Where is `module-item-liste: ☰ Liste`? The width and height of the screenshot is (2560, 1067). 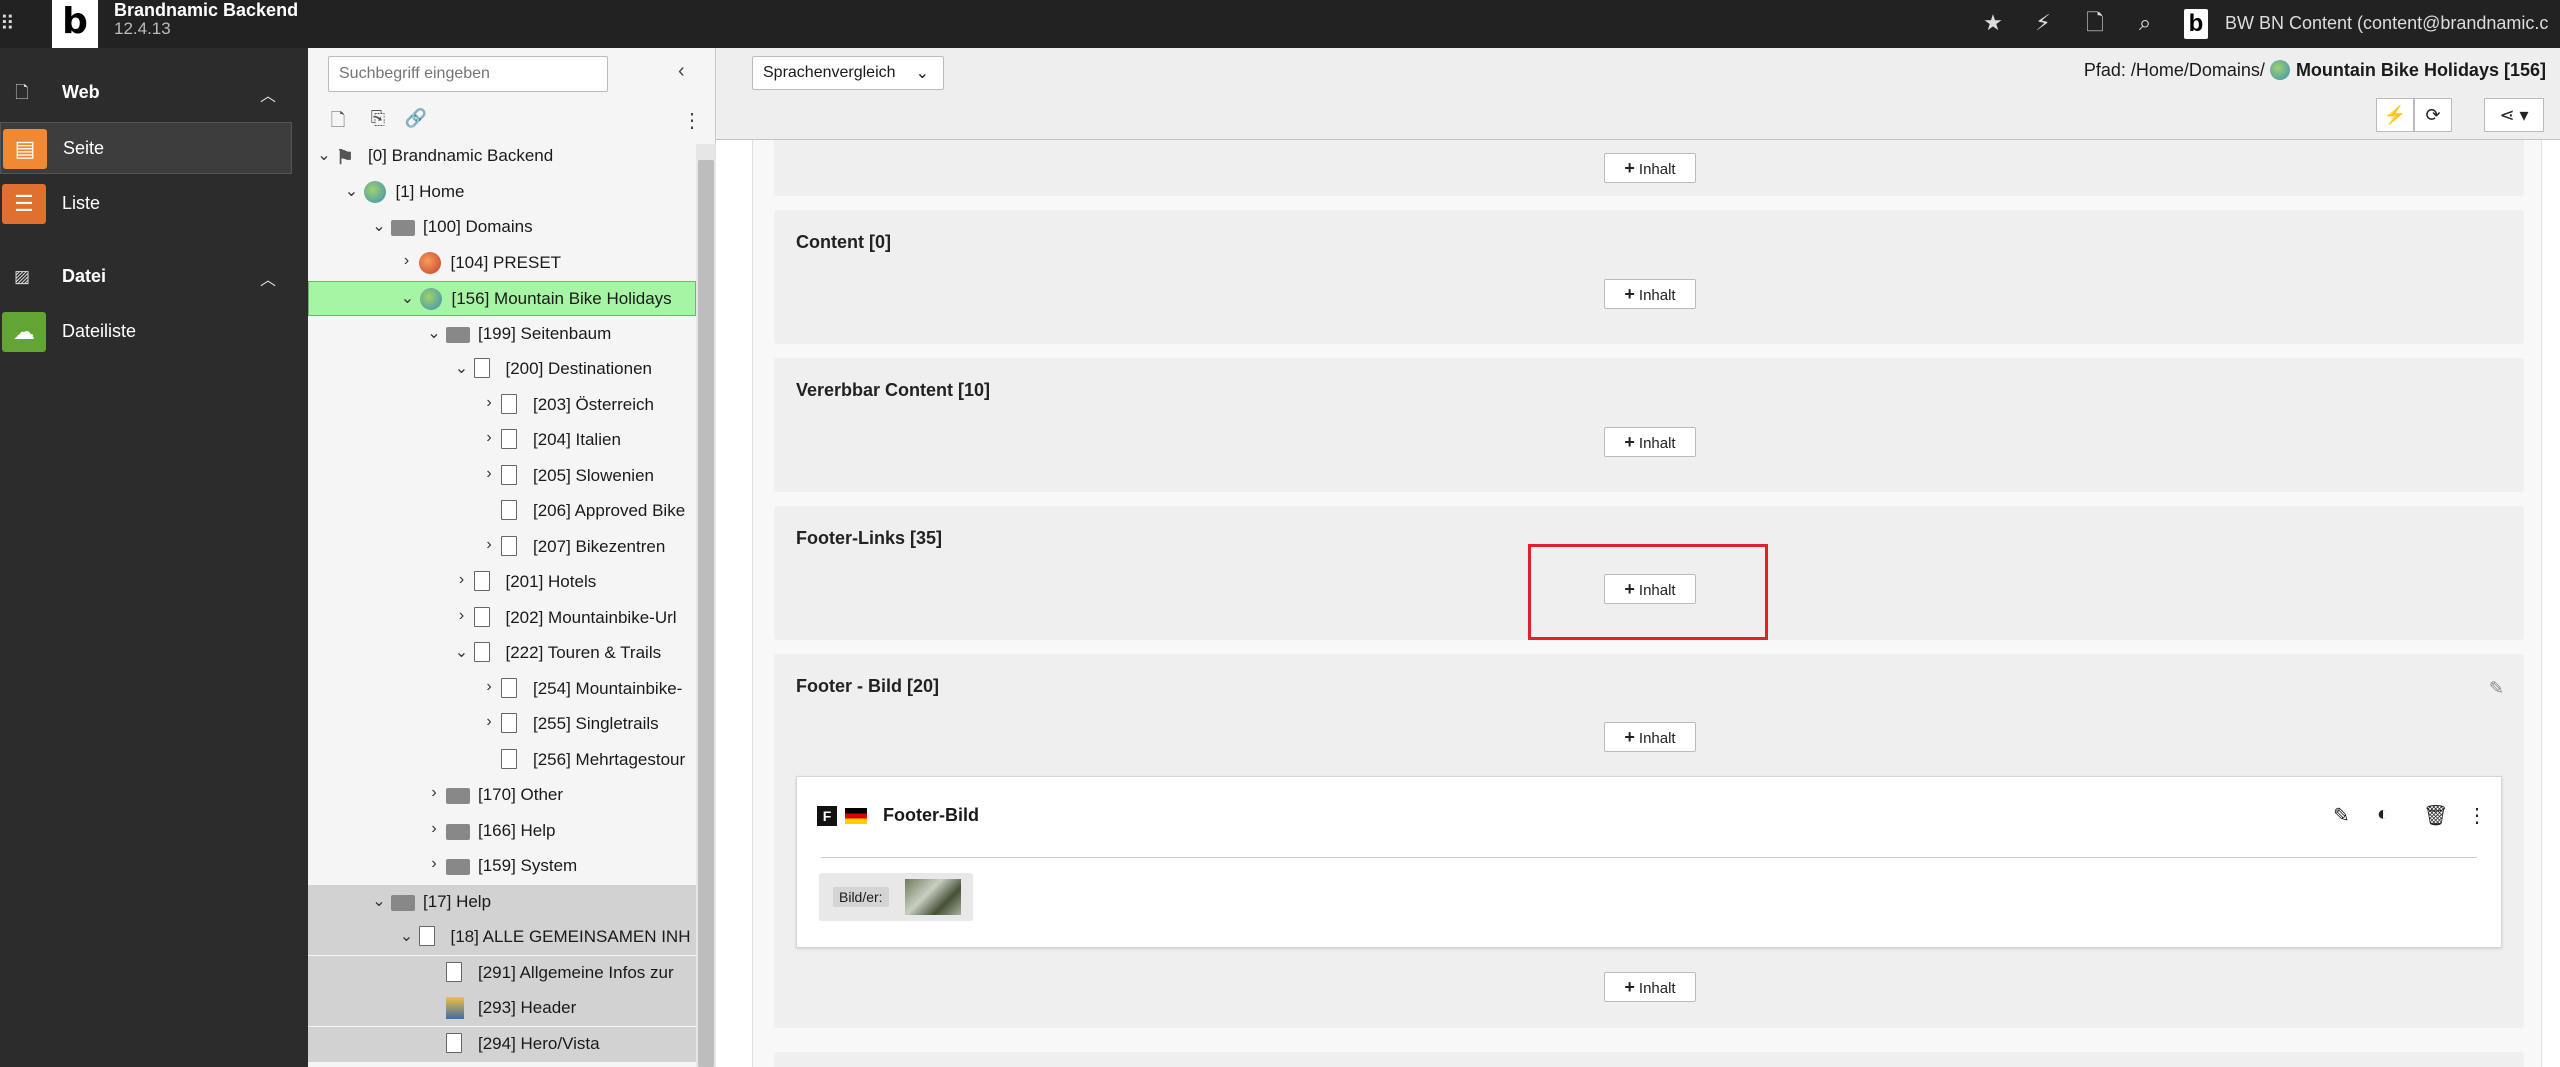
module-item-liste: ☰ Liste is located at coordinates (146, 204).